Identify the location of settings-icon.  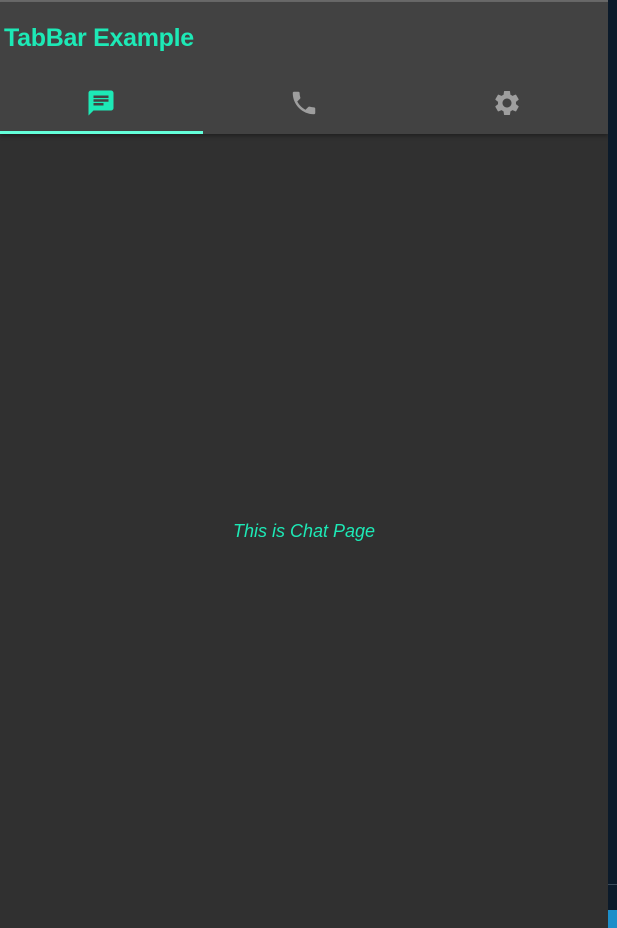
(507, 103).